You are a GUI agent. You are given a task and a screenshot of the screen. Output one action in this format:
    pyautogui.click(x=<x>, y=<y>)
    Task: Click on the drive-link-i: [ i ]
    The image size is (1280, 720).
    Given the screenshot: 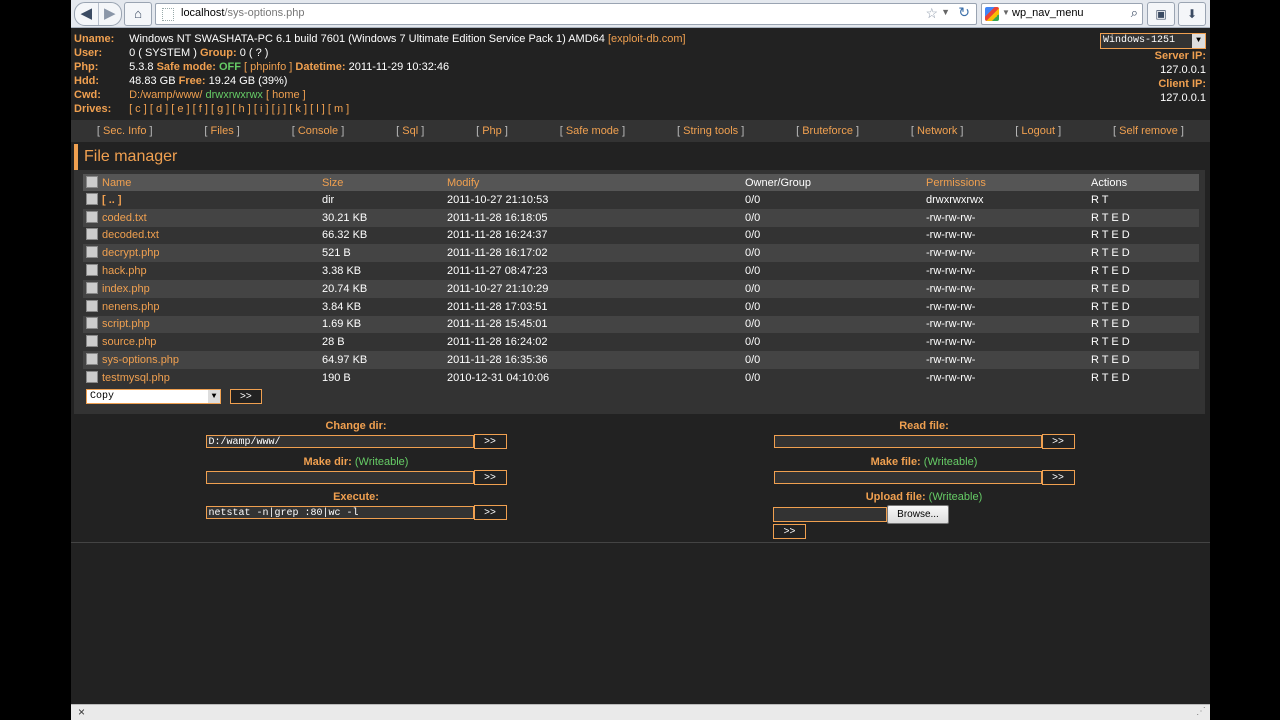 What is the action you would take?
    pyautogui.click(x=261, y=109)
    